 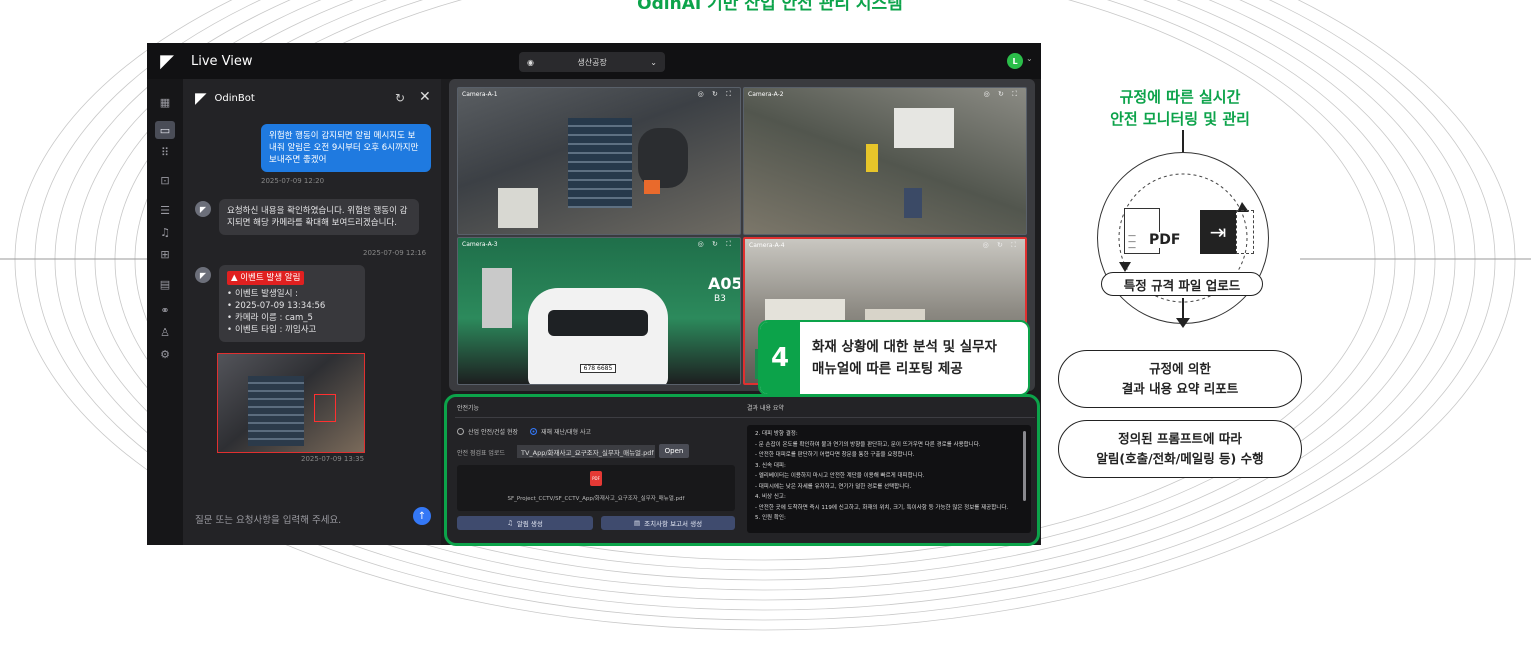 What do you see at coordinates (1024, 466) in the screenshot?
I see `result-scrollbar` at bounding box center [1024, 466].